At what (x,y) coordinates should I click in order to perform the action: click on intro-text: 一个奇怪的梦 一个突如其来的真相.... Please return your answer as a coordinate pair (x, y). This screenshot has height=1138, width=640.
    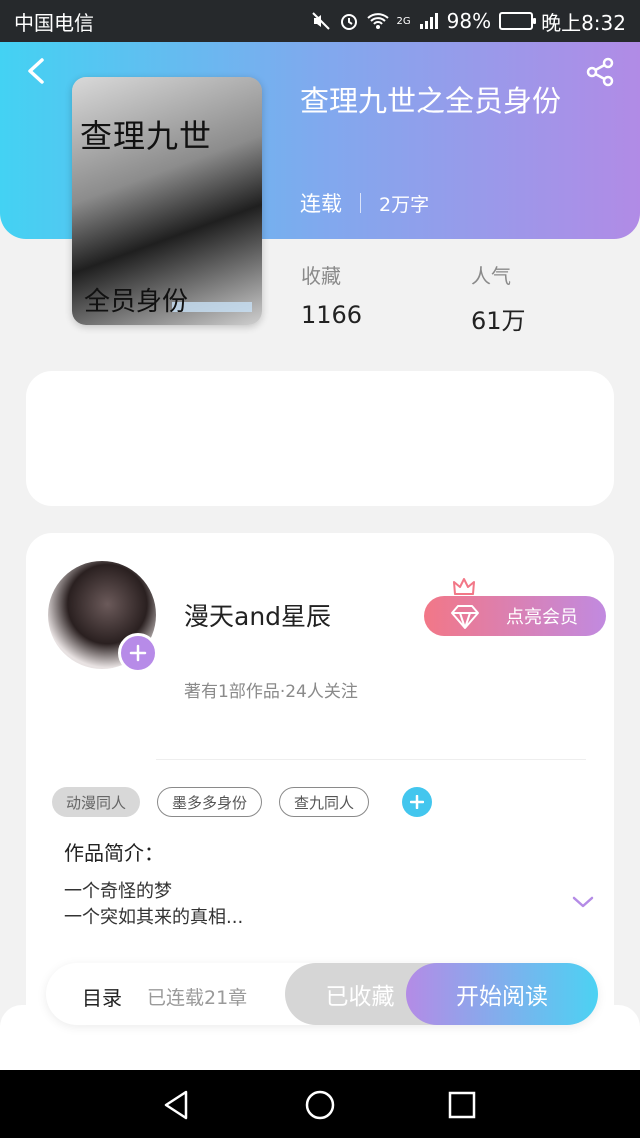
    Looking at the image, I should click on (153, 905).